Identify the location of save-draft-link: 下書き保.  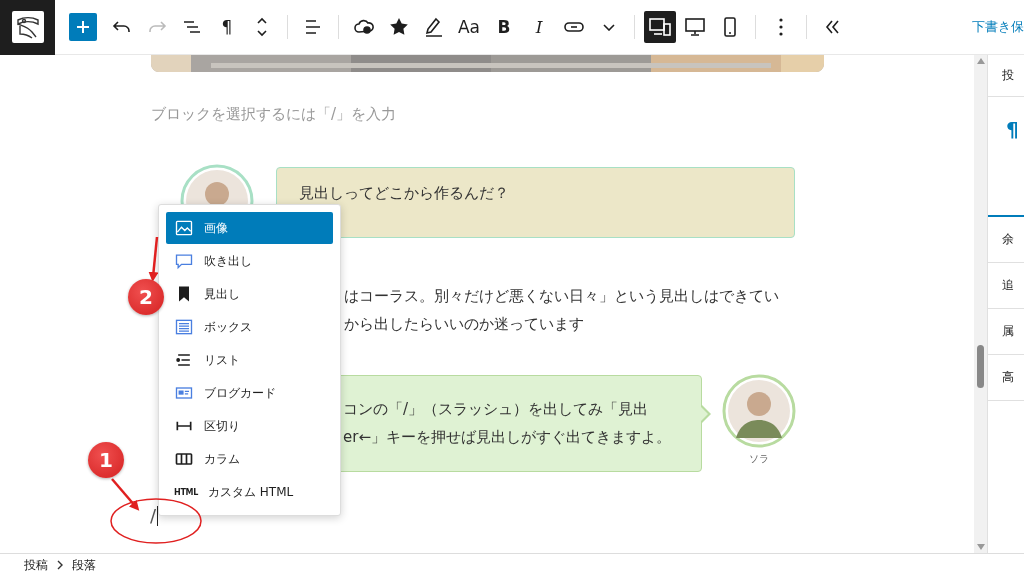
(998, 27).